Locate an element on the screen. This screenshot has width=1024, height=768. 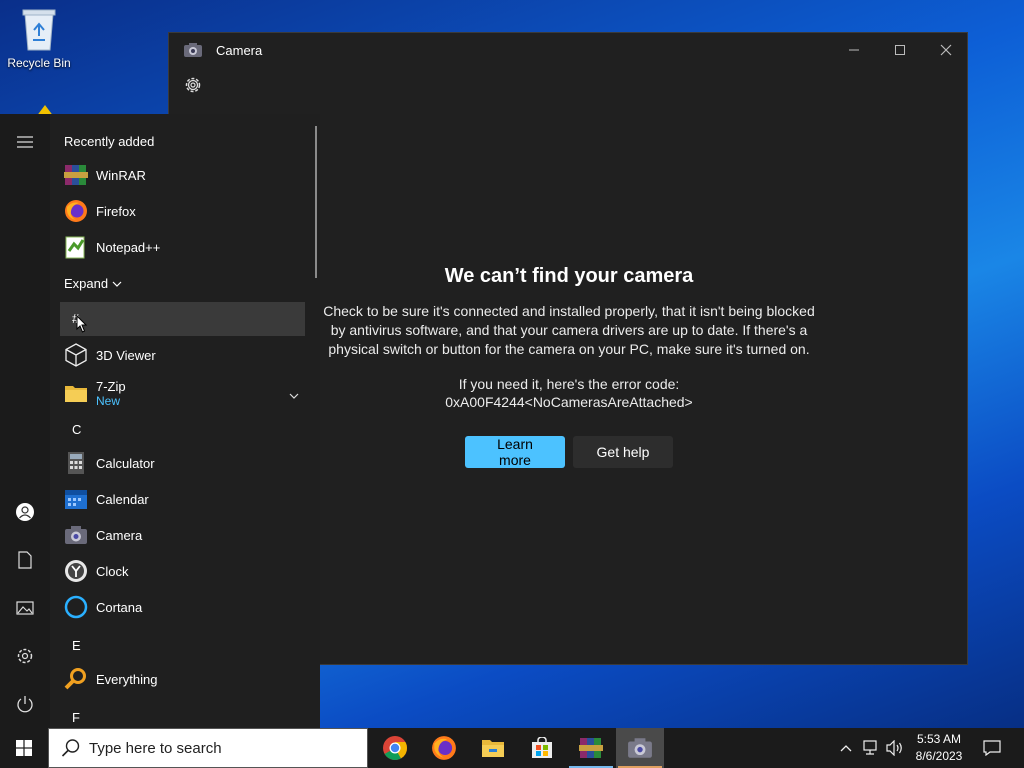
network-icon is located at coordinates (871, 748).